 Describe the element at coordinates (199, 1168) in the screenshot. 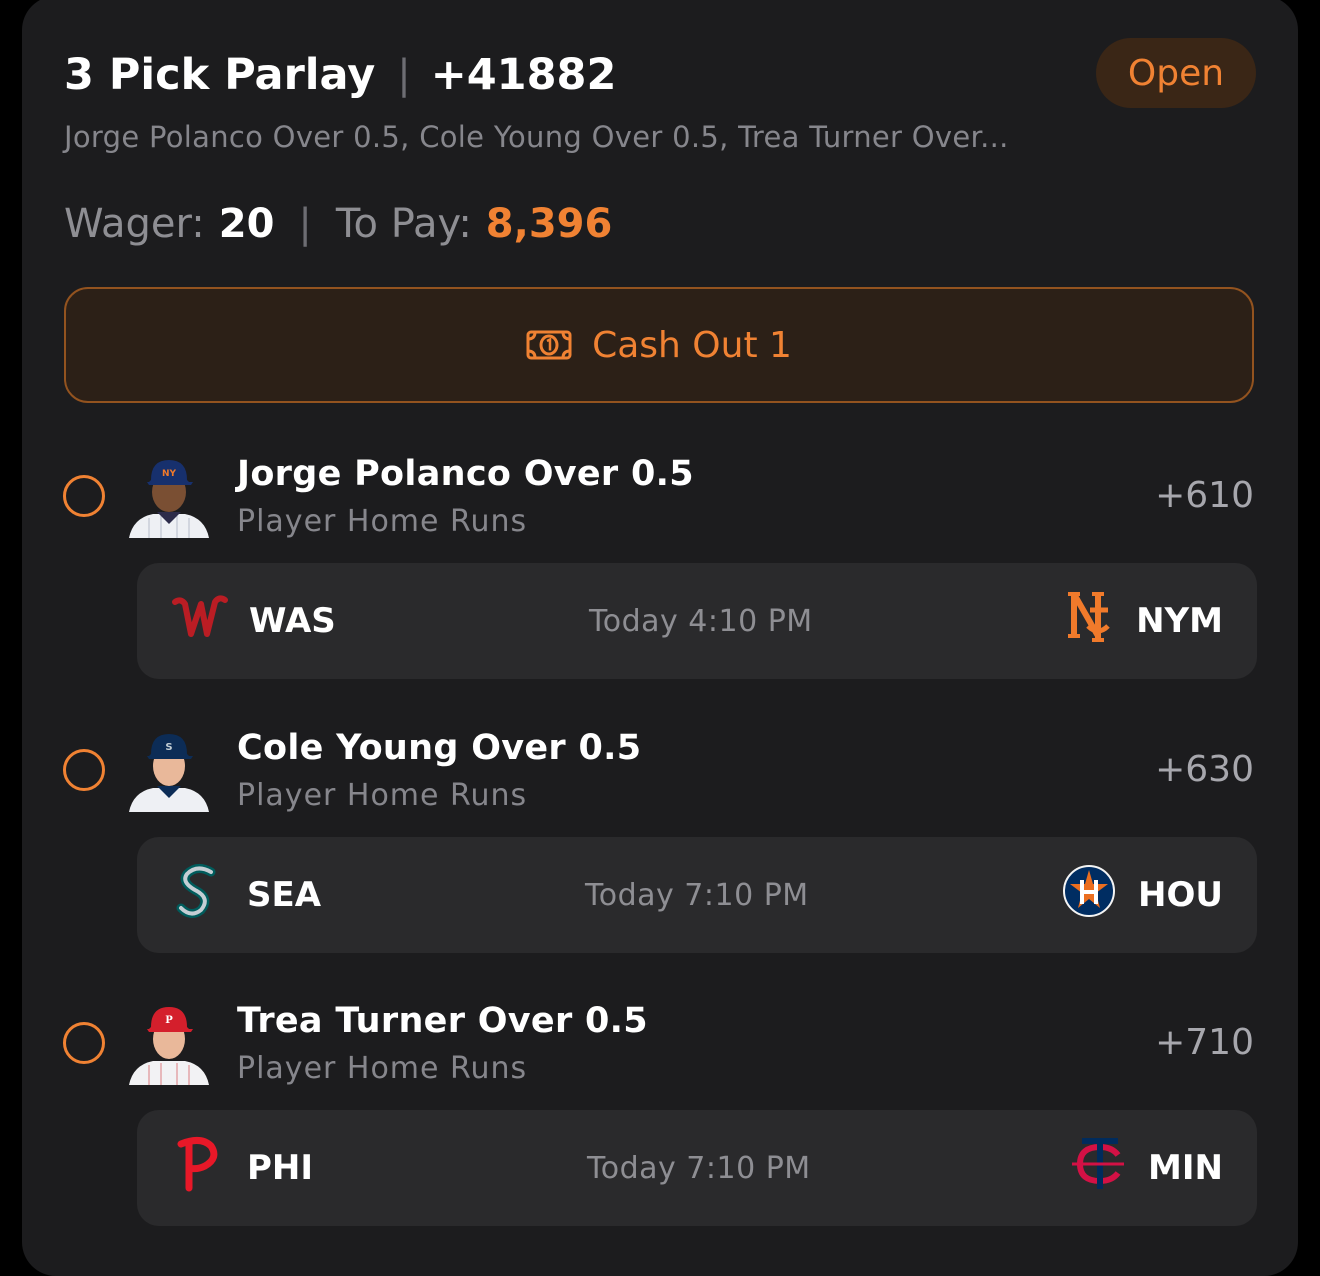

I see `phillies-logo-icon` at that location.